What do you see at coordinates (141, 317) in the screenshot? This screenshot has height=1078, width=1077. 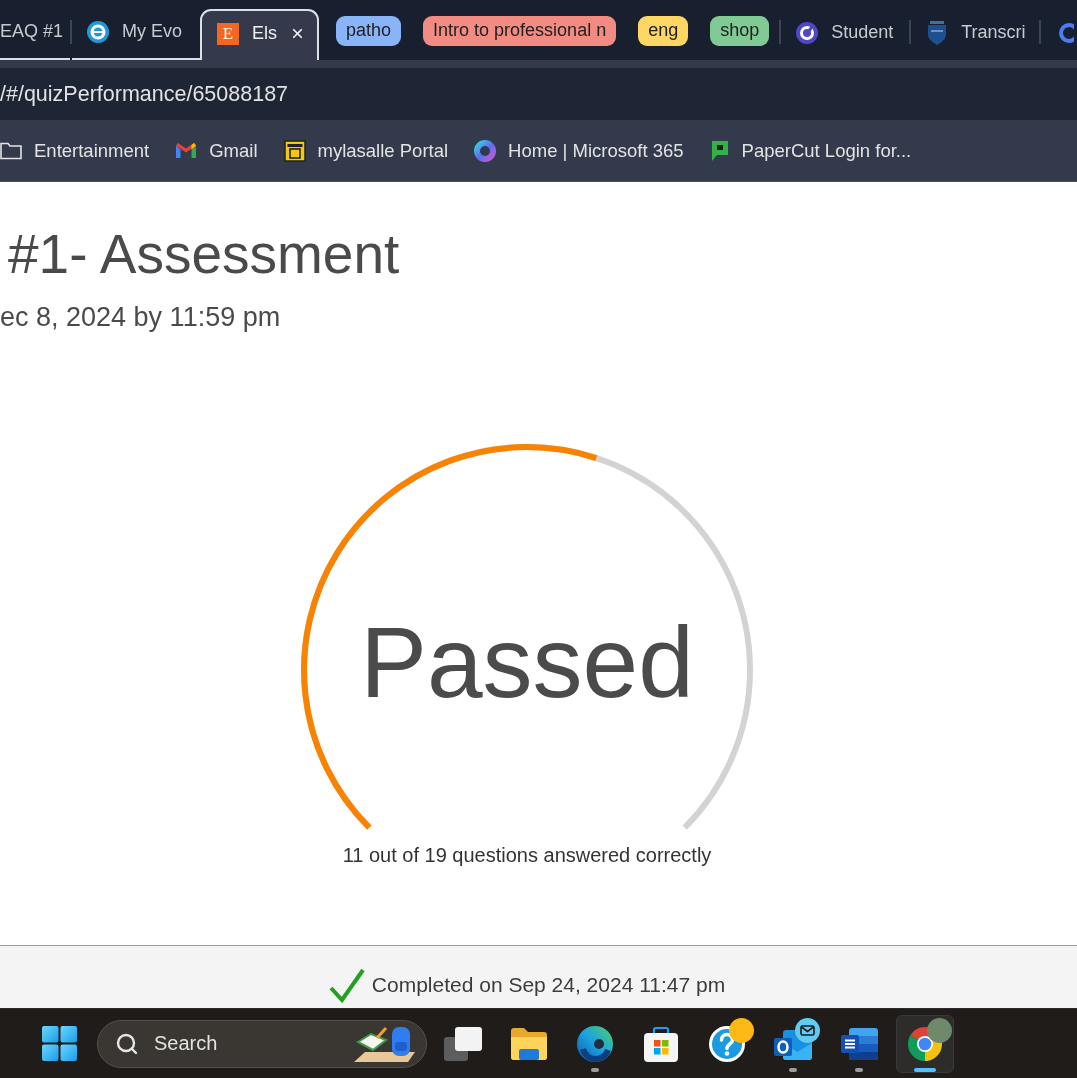 I see `due-date: ec 8, 2024 by 11:59 pm` at bounding box center [141, 317].